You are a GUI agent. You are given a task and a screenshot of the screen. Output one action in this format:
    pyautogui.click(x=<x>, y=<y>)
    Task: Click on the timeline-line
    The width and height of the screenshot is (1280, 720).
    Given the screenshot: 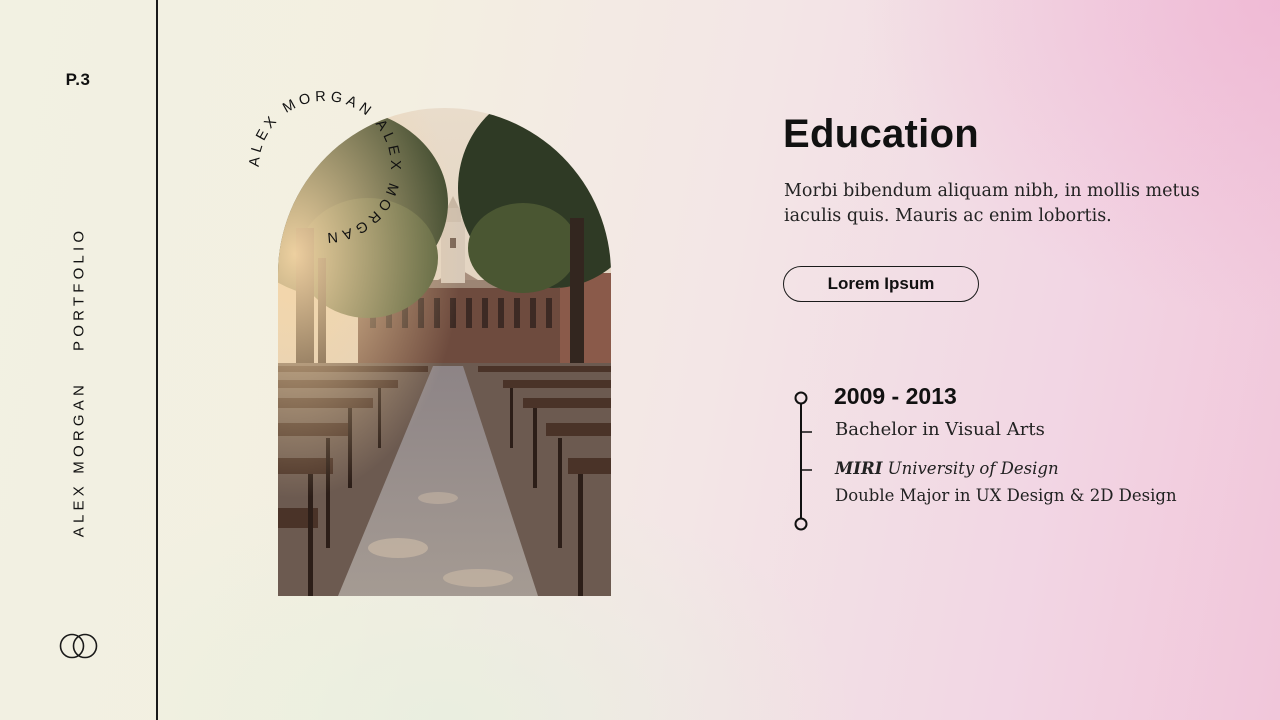 What is the action you would take?
    pyautogui.click(x=803, y=461)
    